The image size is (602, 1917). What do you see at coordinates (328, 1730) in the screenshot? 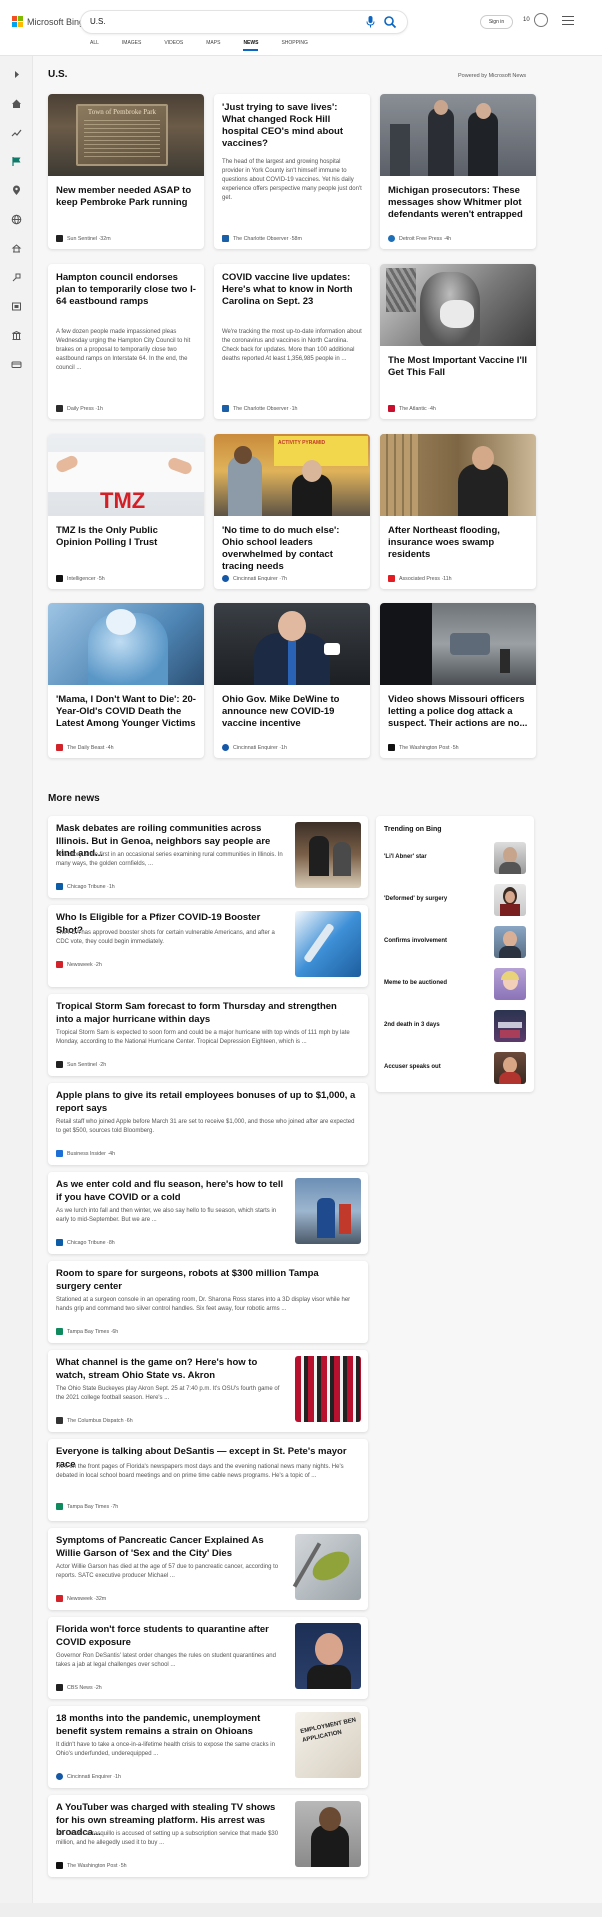
I see `form-text: EMPLOYMENT BEN APPLICATION` at bounding box center [328, 1730].